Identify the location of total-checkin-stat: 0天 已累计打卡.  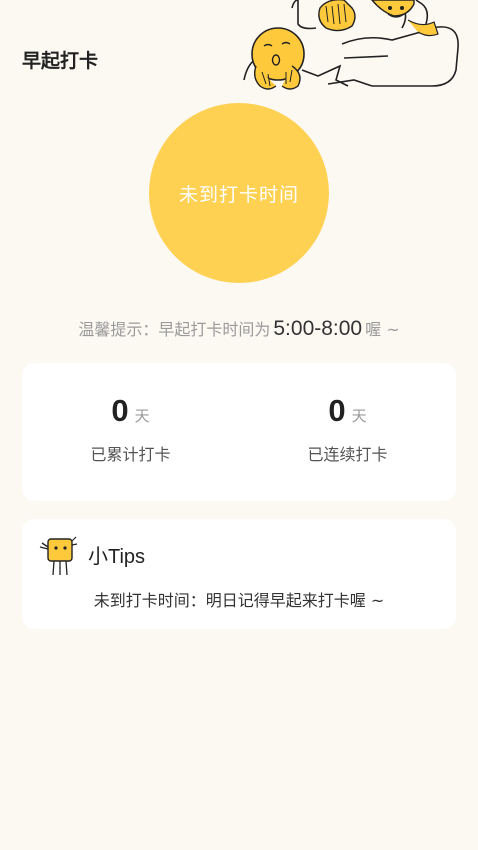
(130, 429).